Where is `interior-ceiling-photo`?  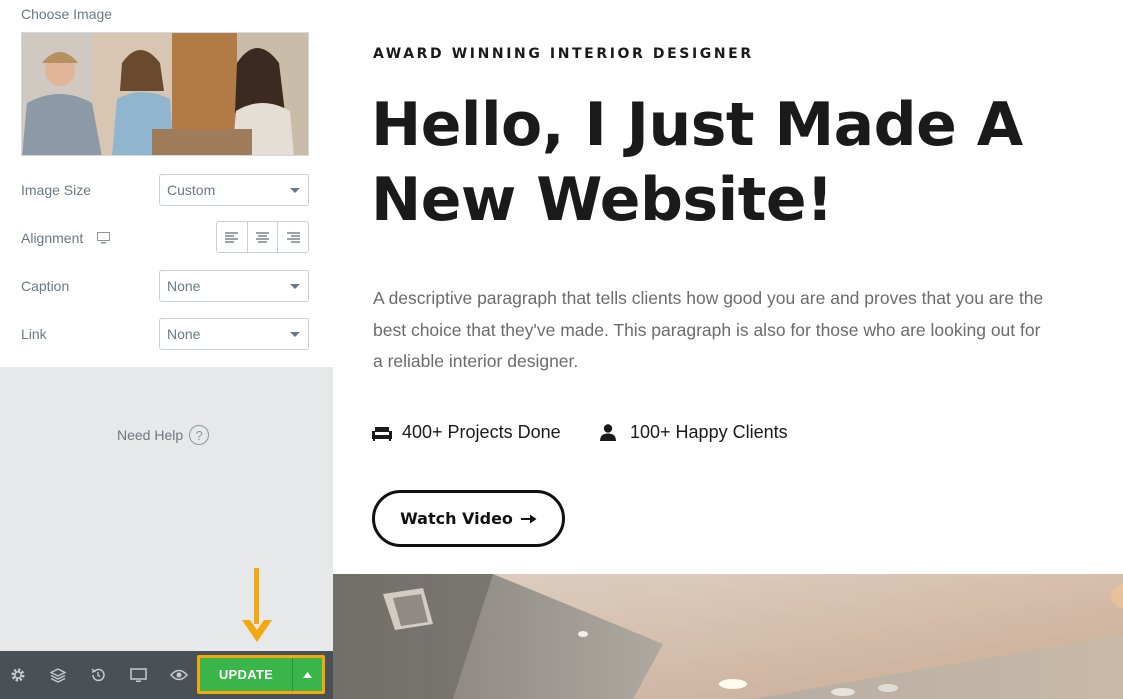
interior-ceiling-photo is located at coordinates (728, 636).